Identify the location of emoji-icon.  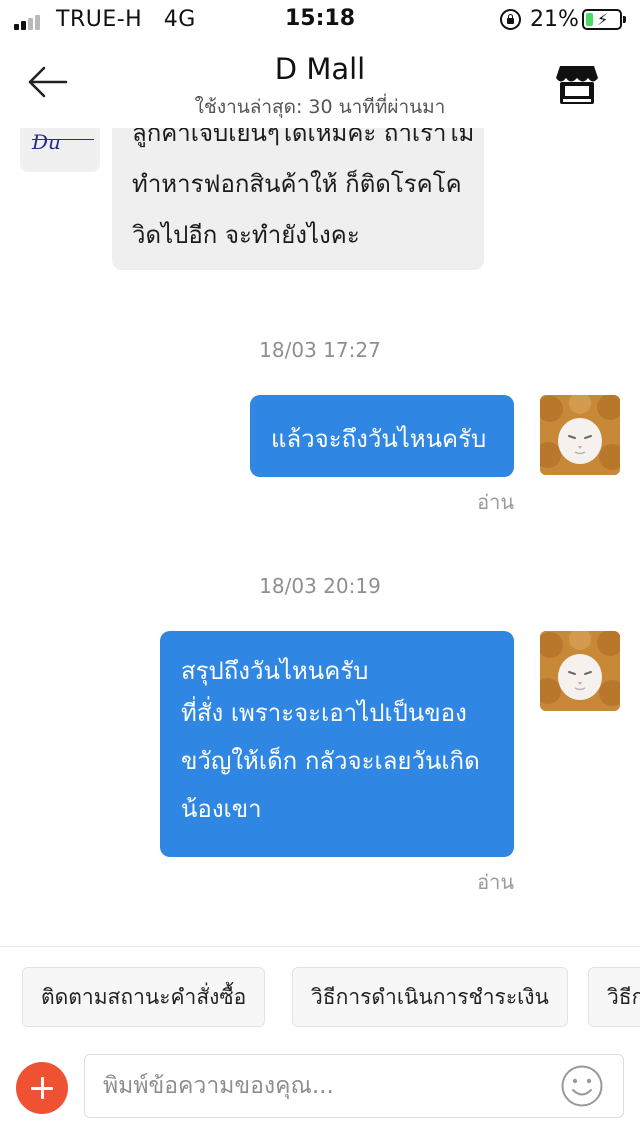
(582, 1086).